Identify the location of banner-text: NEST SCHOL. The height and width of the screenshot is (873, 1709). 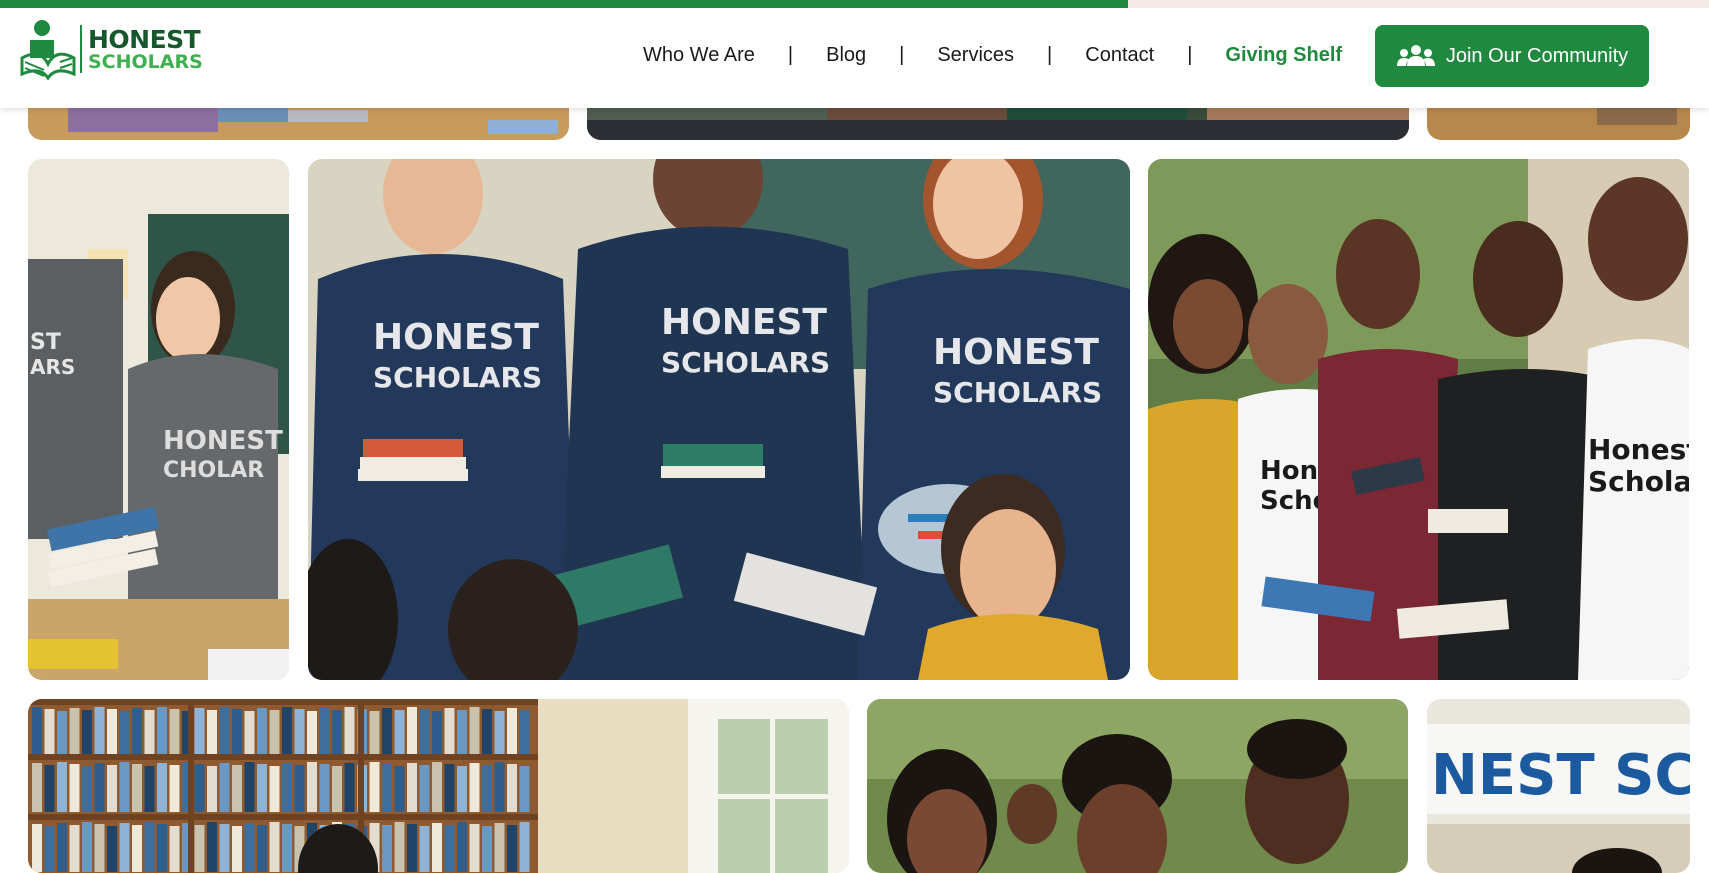
(1560, 775).